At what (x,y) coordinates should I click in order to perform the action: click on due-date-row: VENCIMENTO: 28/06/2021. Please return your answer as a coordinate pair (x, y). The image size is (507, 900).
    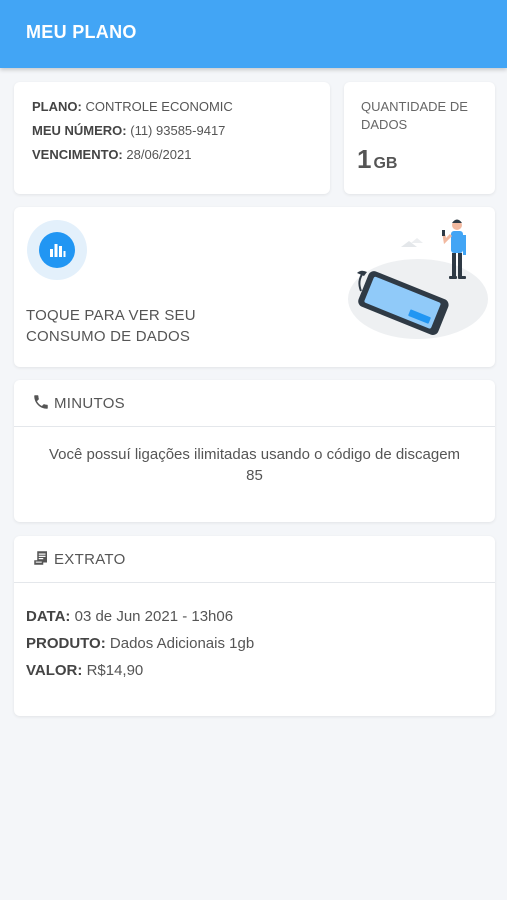
    Looking at the image, I should click on (111, 154).